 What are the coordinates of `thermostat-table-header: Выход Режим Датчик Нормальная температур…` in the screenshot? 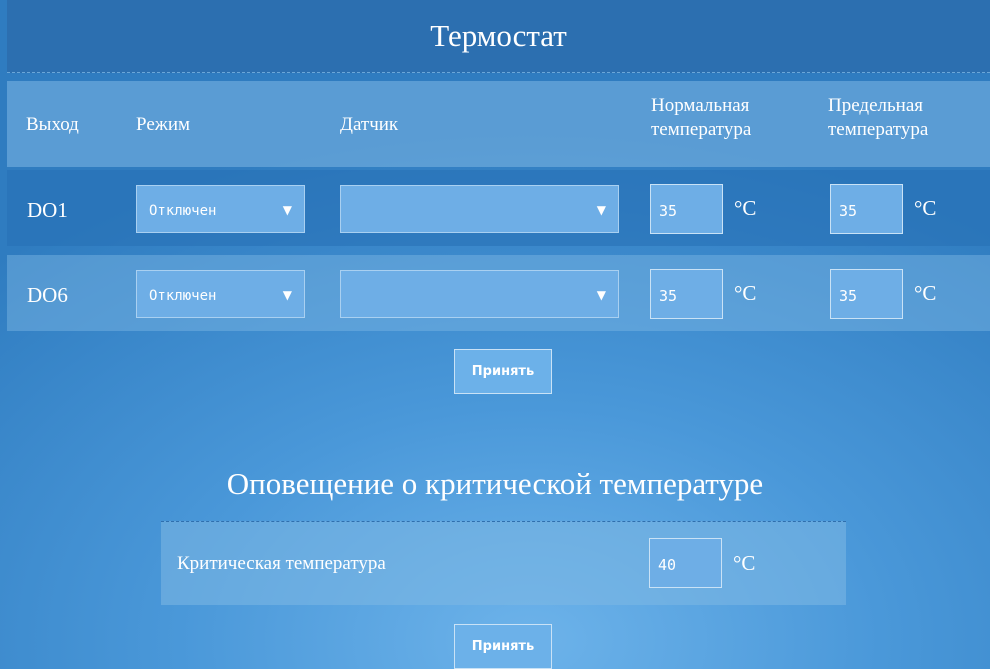 It's located at (498, 124).